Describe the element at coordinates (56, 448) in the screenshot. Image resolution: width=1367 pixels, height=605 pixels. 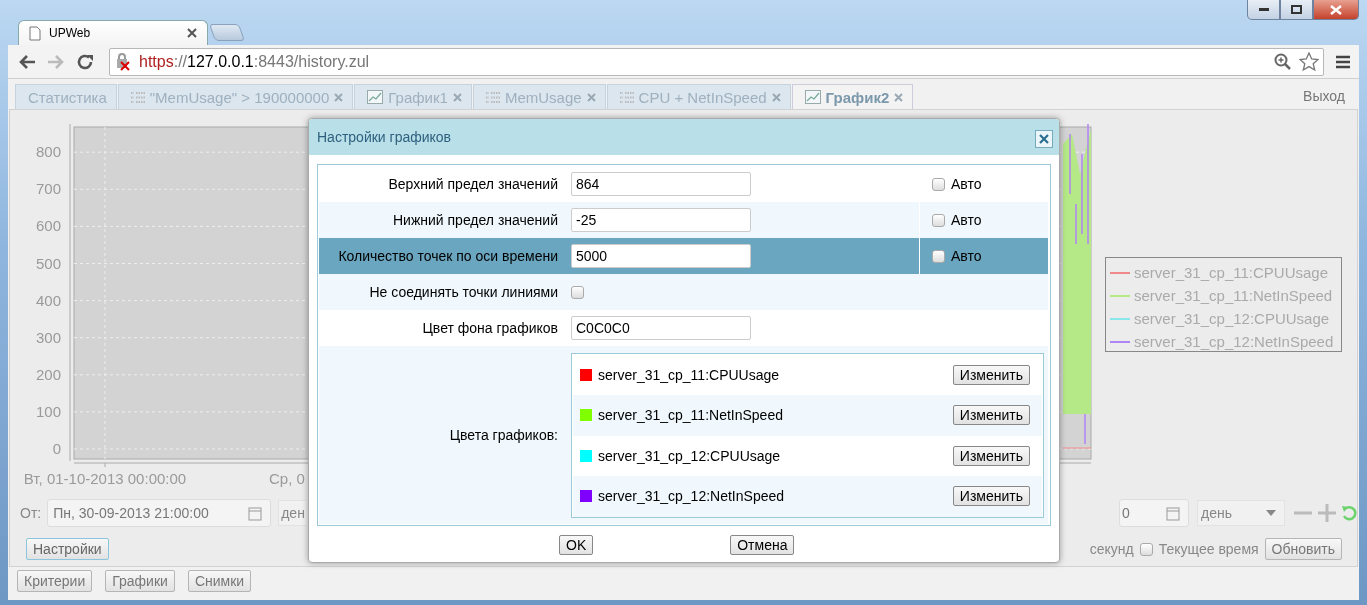
I see `axis-label: 0` at that location.